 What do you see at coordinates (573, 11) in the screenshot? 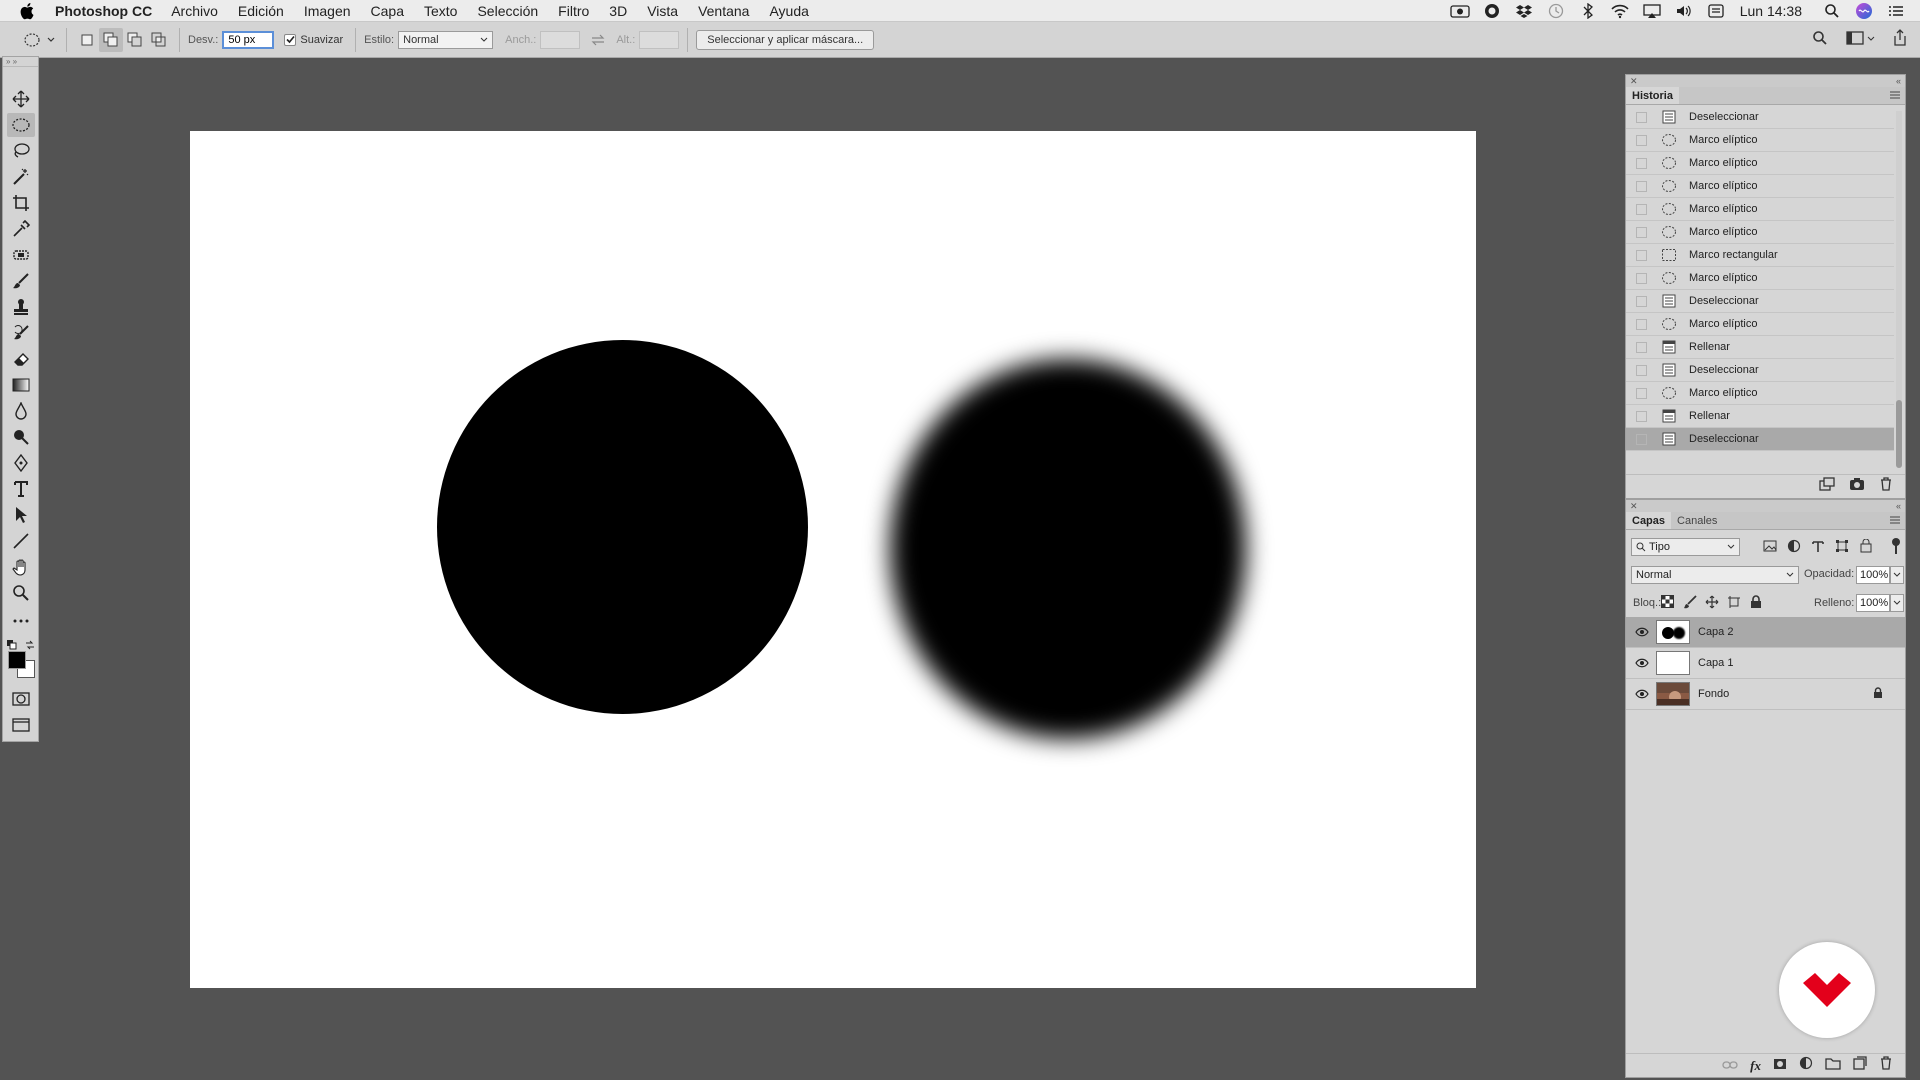
I see `menu-filtro: Filtro` at bounding box center [573, 11].